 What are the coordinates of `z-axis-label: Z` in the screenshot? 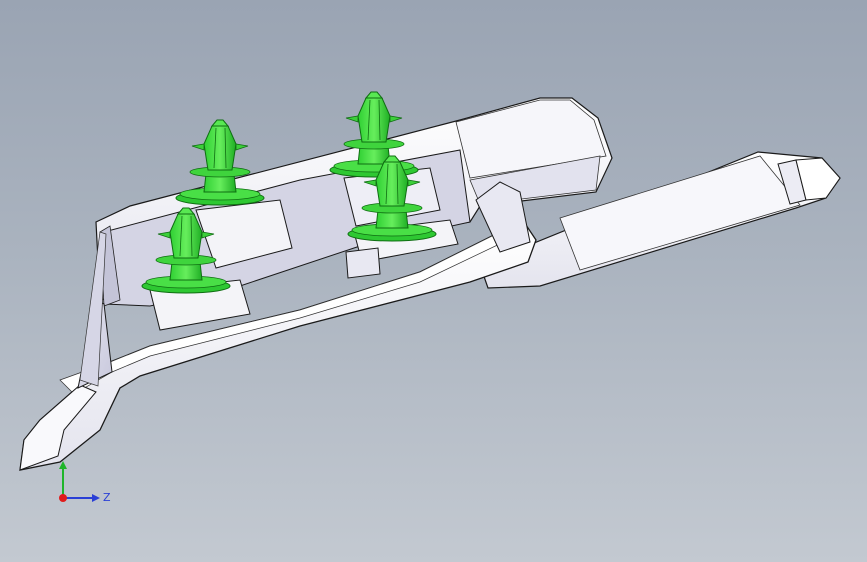 It's located at (107, 497).